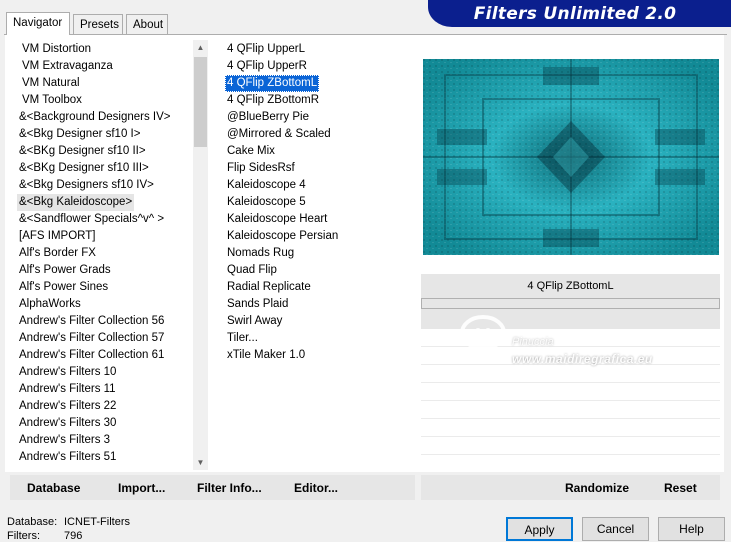  What do you see at coordinates (67, 423) in the screenshot?
I see `category-item: Andrew's Filters 30` at bounding box center [67, 423].